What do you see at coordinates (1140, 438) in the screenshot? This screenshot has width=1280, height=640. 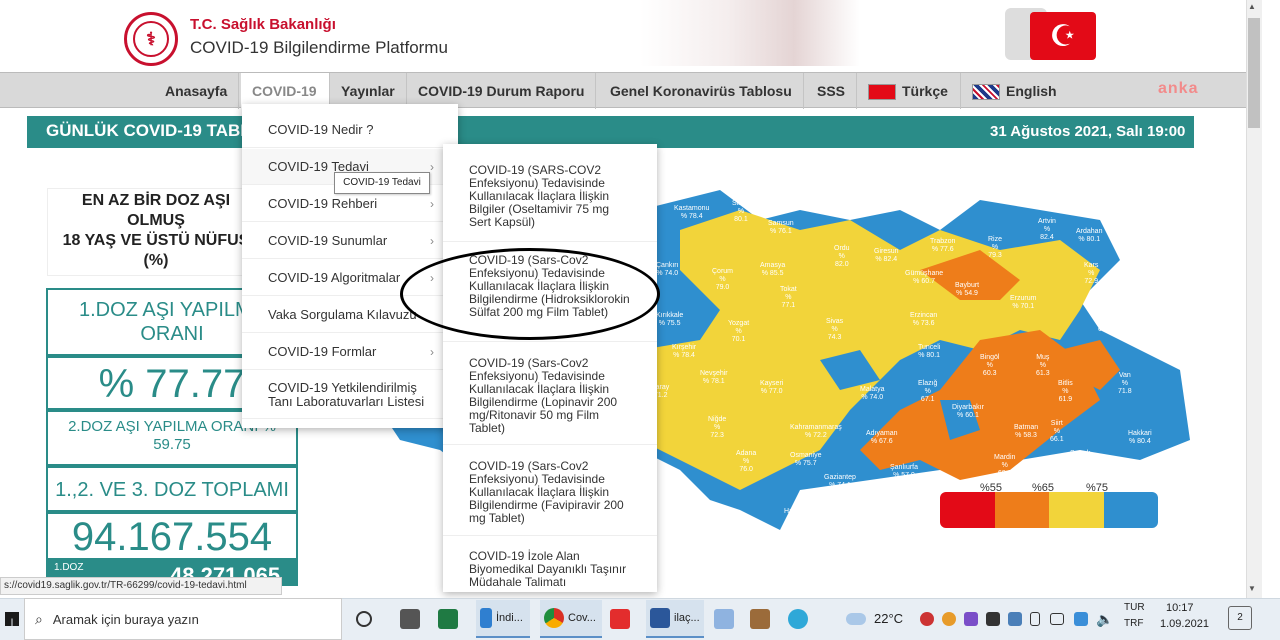 I see `city-label: Hakkari% 80.4` at bounding box center [1140, 438].